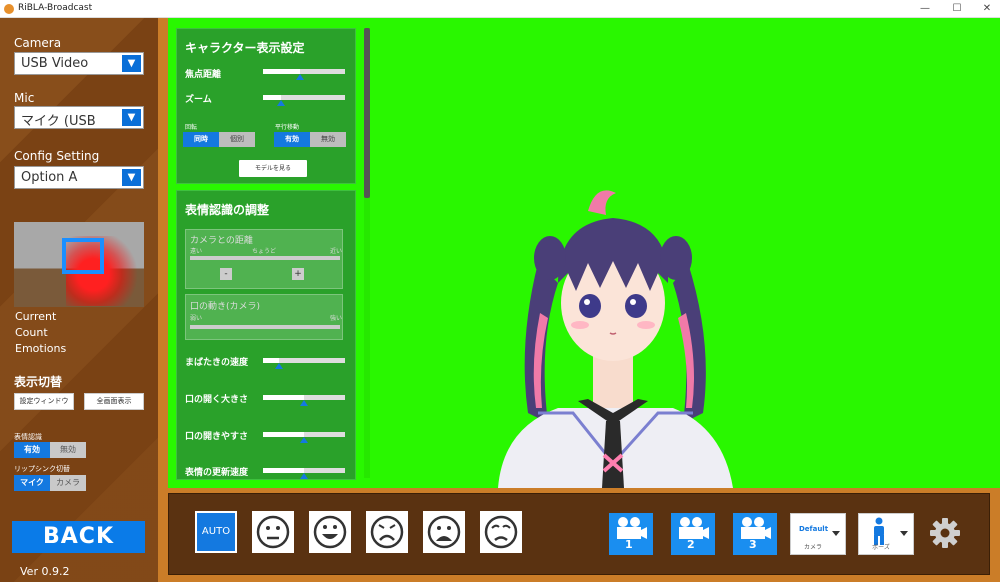  Describe the element at coordinates (304, 100) in the screenshot. I see `zoom-slider` at that location.